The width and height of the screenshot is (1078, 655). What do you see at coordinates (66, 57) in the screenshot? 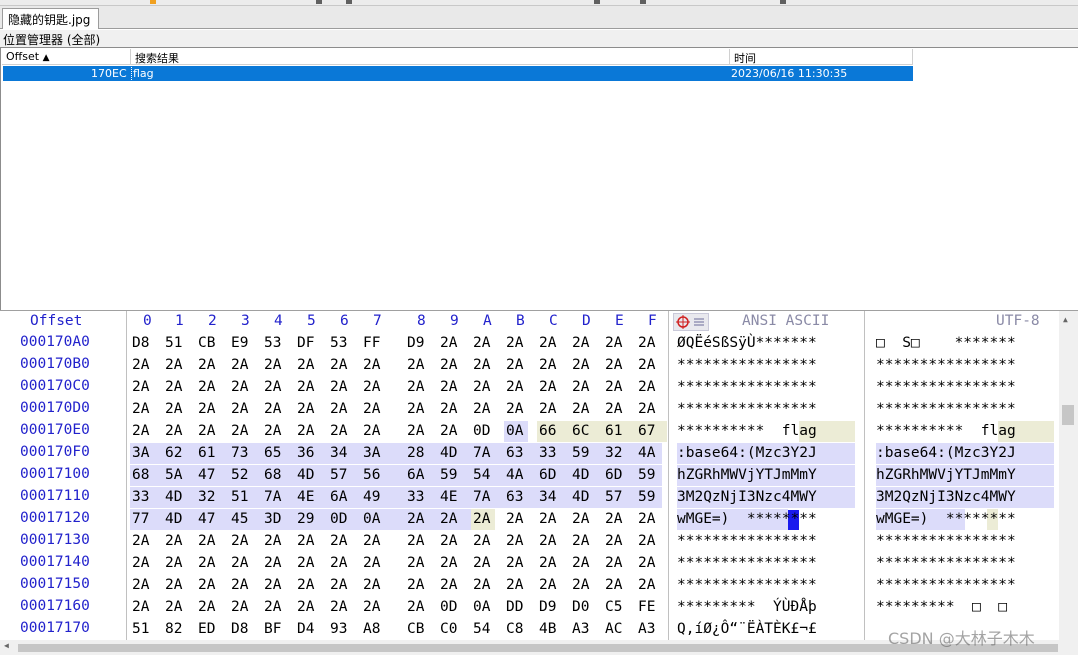
I see `column-header-offset: Offset ▲` at bounding box center [66, 57].